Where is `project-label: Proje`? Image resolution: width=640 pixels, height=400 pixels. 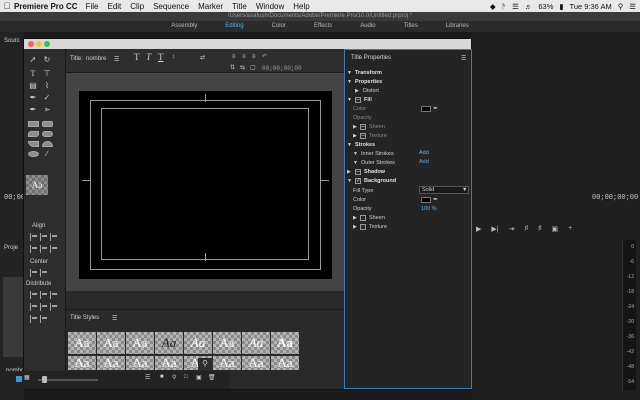 project-label: Proje is located at coordinates (11, 248).